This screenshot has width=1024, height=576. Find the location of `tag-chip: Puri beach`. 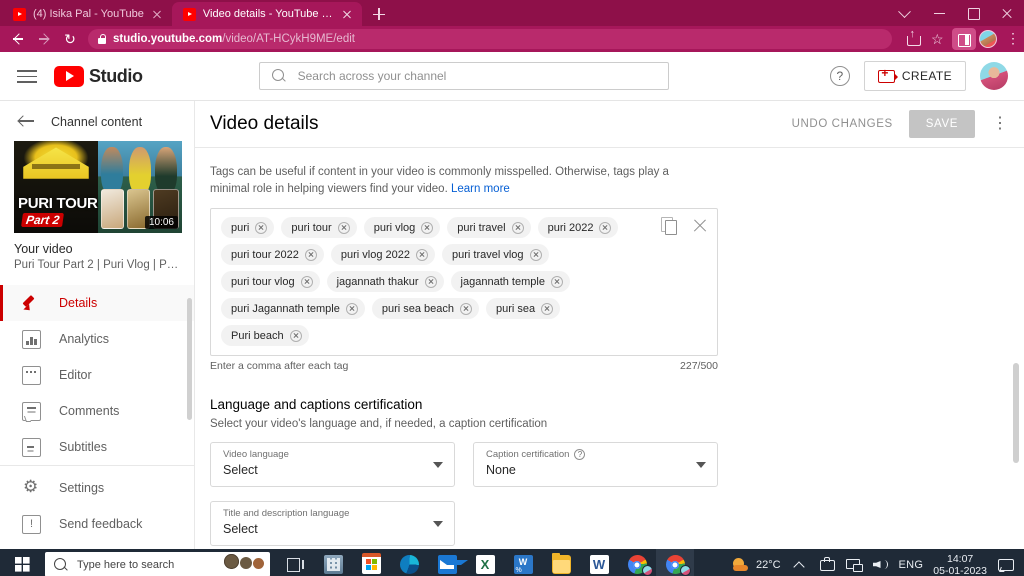

tag-chip: Puri beach is located at coordinates (265, 335).